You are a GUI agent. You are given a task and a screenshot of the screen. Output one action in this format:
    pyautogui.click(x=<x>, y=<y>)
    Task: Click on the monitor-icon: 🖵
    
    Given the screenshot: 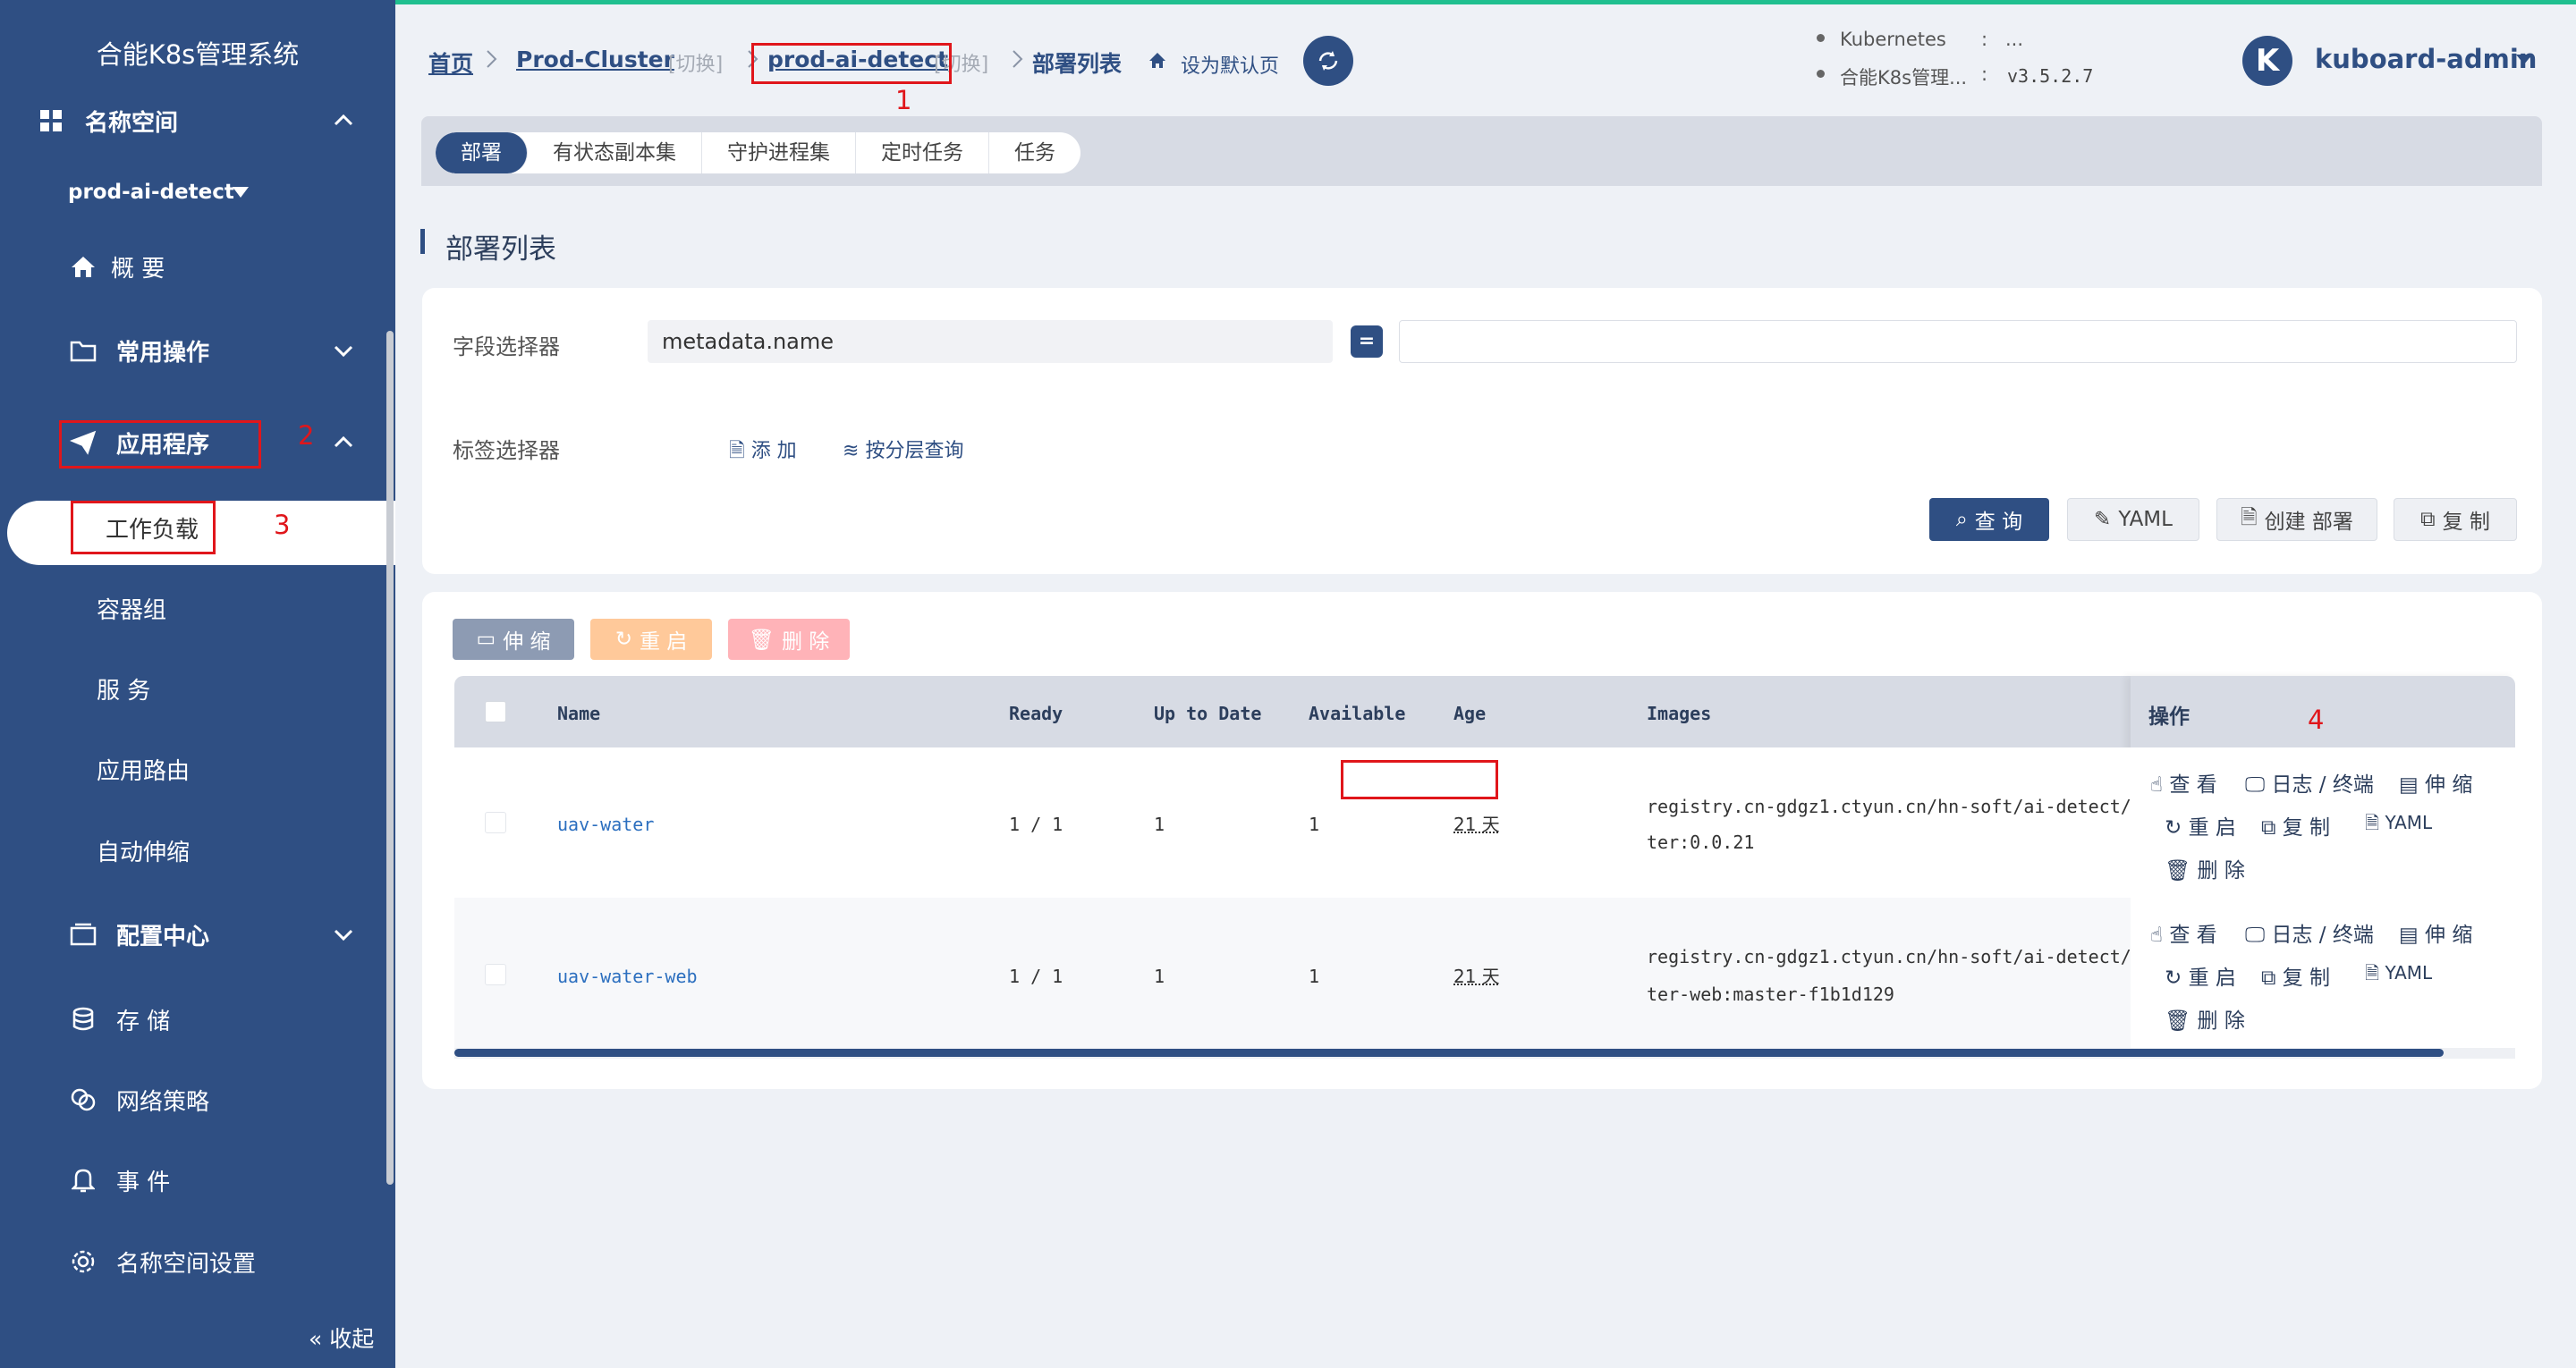 What is the action you would take?
    pyautogui.click(x=2258, y=935)
    